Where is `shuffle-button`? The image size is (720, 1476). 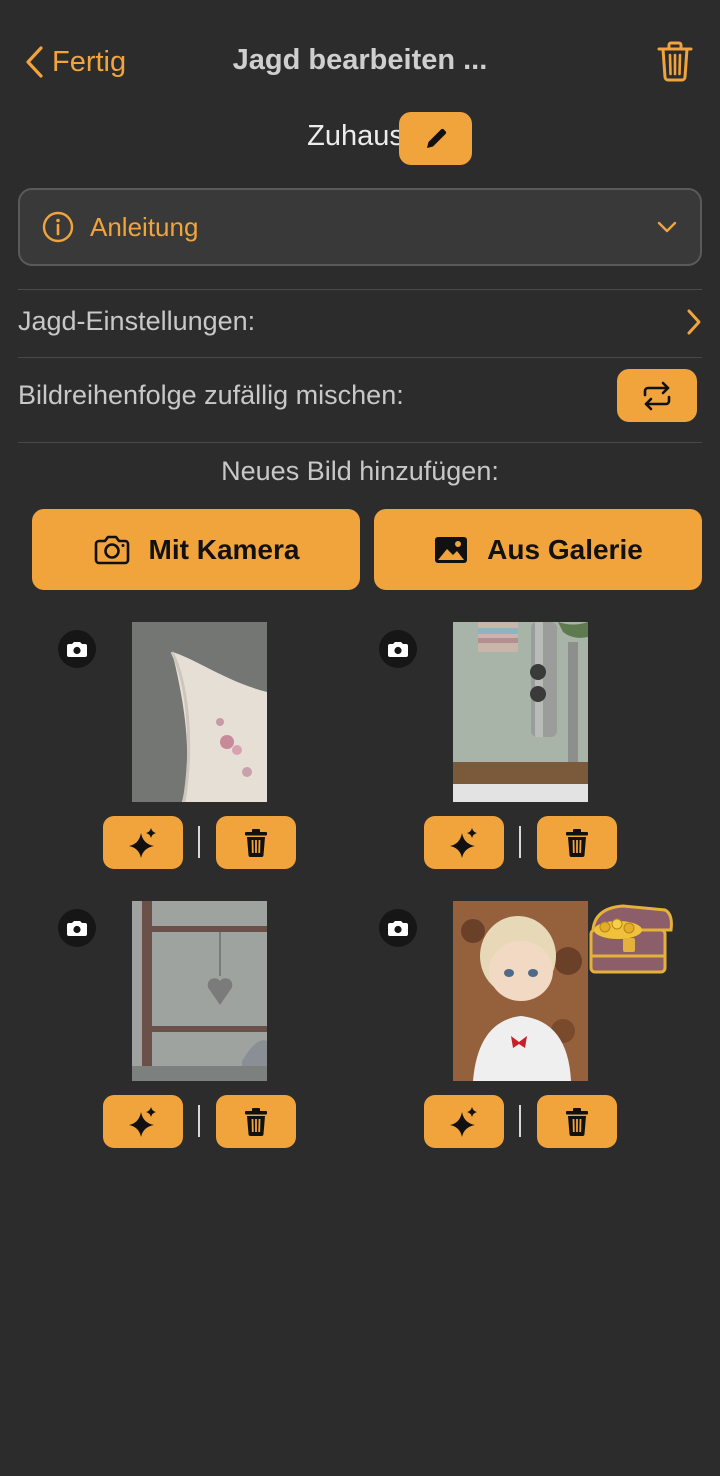 shuffle-button is located at coordinates (657, 395).